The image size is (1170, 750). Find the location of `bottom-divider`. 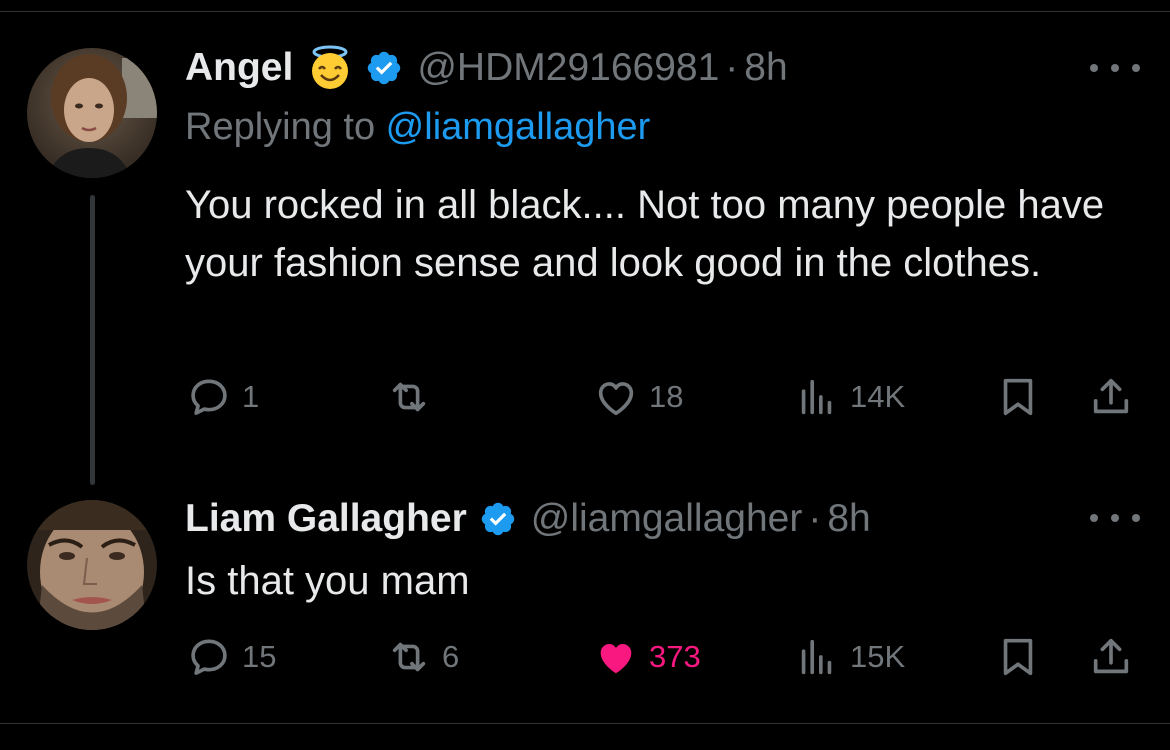

bottom-divider is located at coordinates (585, 723).